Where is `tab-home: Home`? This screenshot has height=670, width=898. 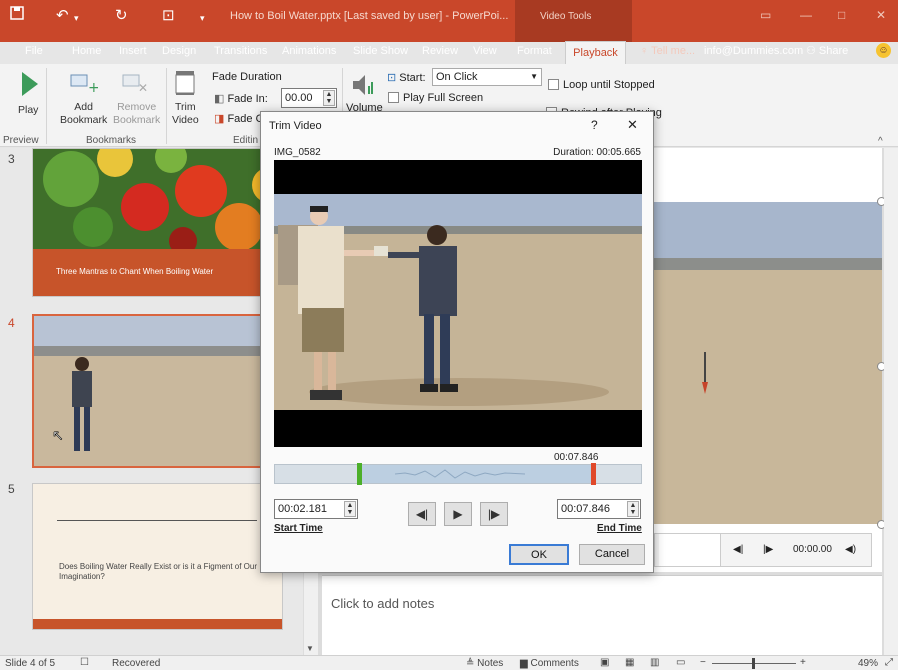 tab-home: Home is located at coordinates (86, 51).